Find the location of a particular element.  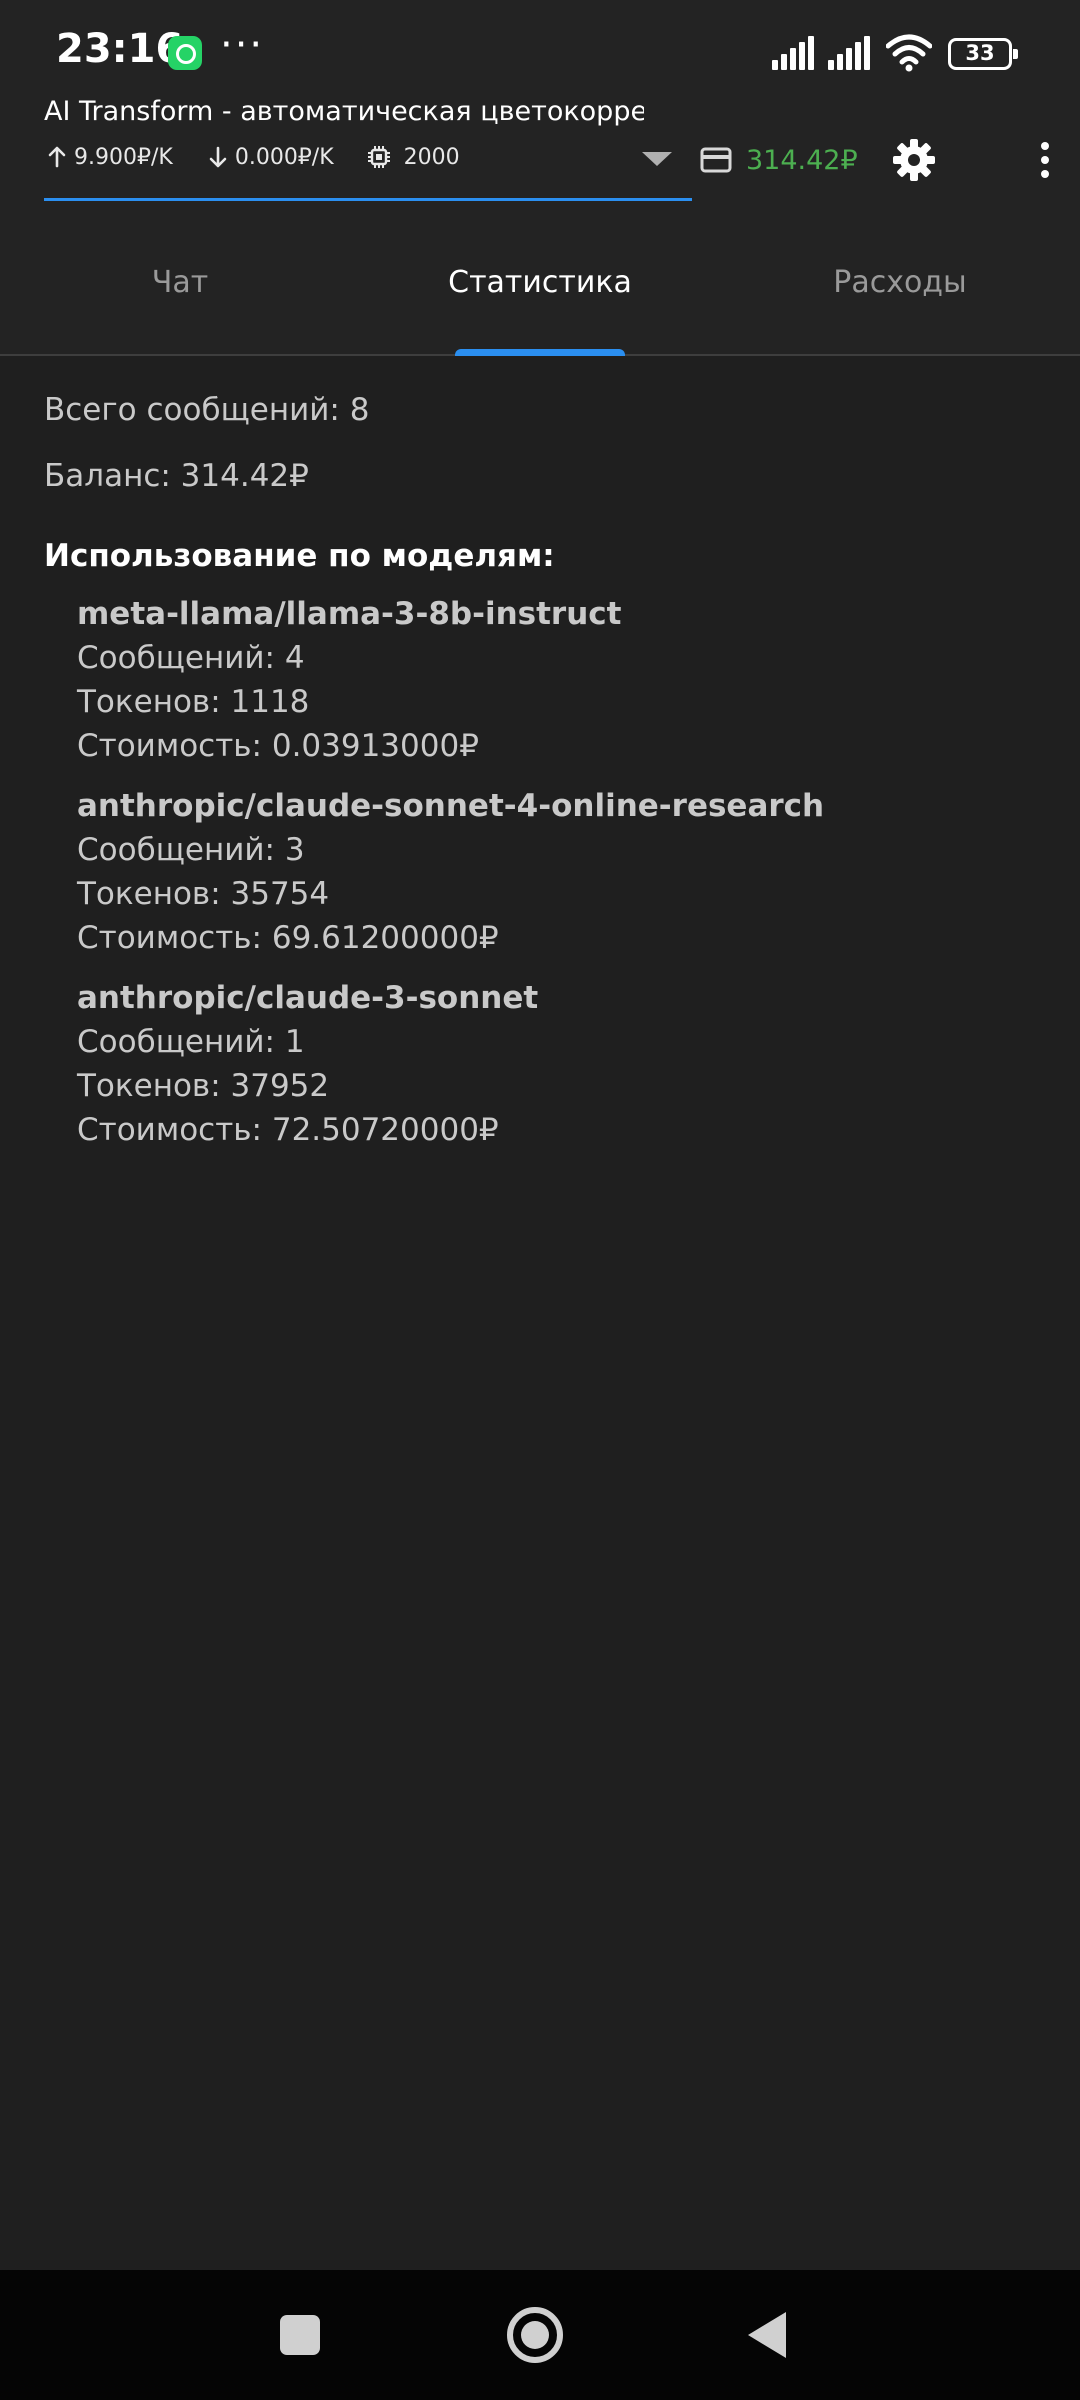

overflow-menu-icon is located at coordinates (1045, 162).